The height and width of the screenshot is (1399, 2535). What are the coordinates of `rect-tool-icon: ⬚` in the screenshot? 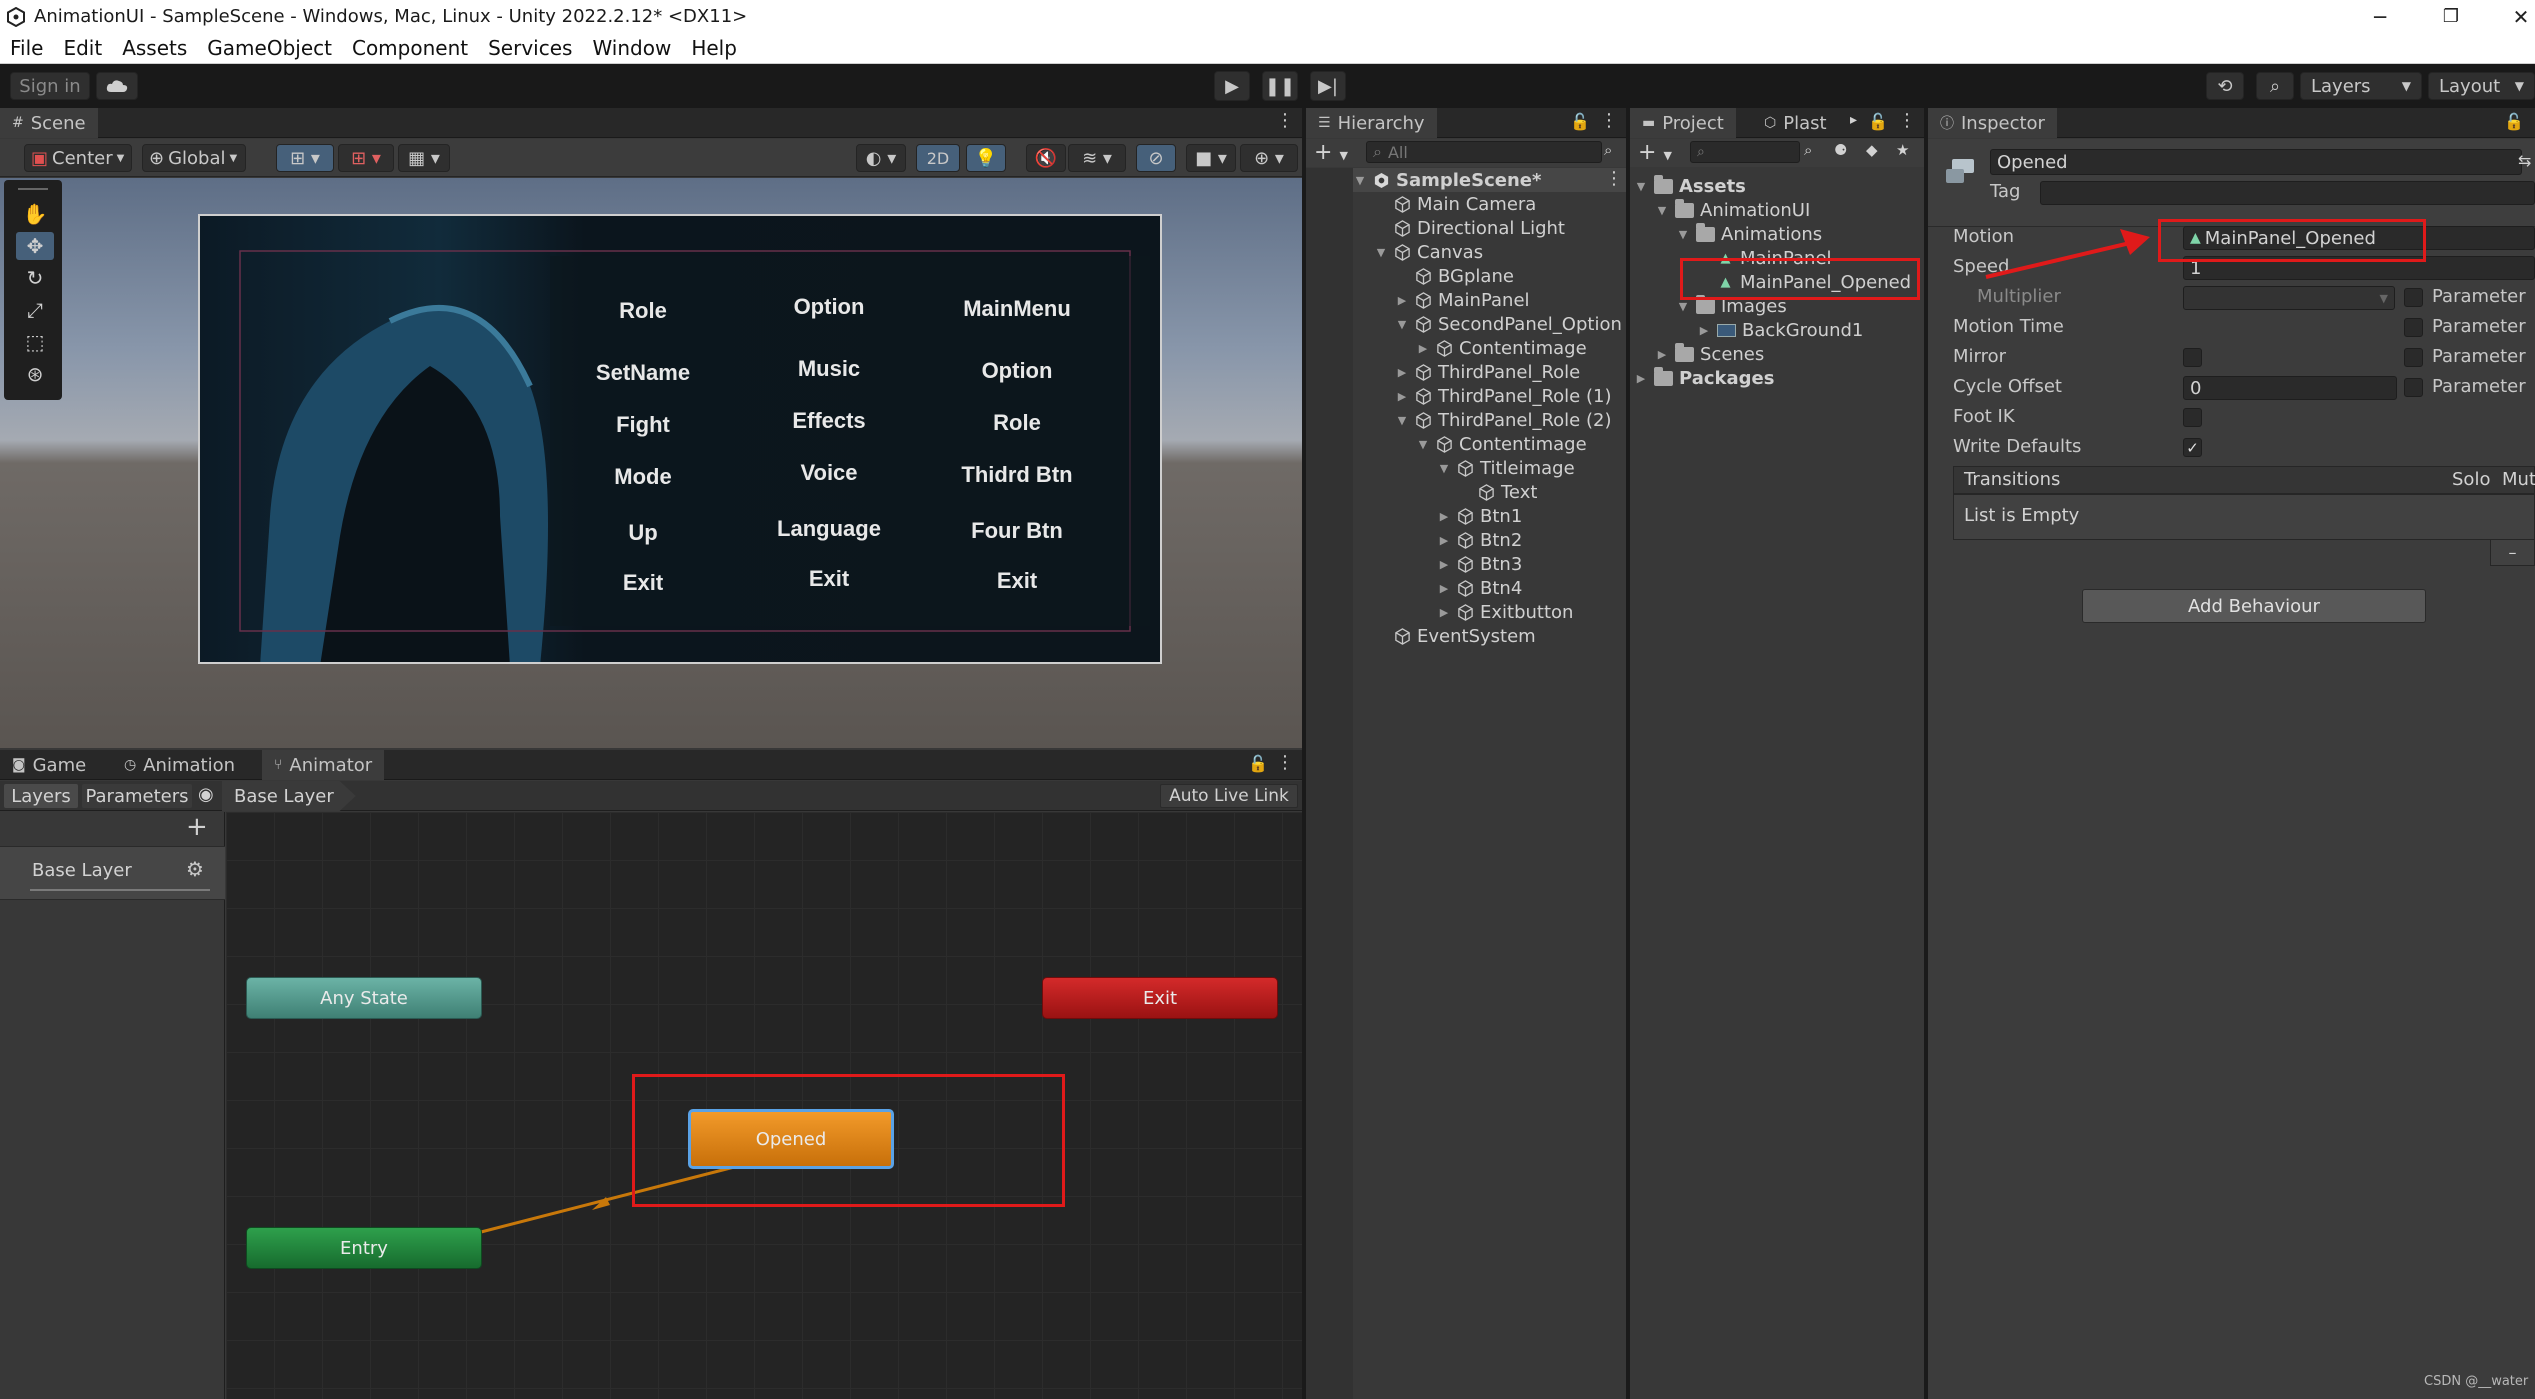 It's located at (35, 342).